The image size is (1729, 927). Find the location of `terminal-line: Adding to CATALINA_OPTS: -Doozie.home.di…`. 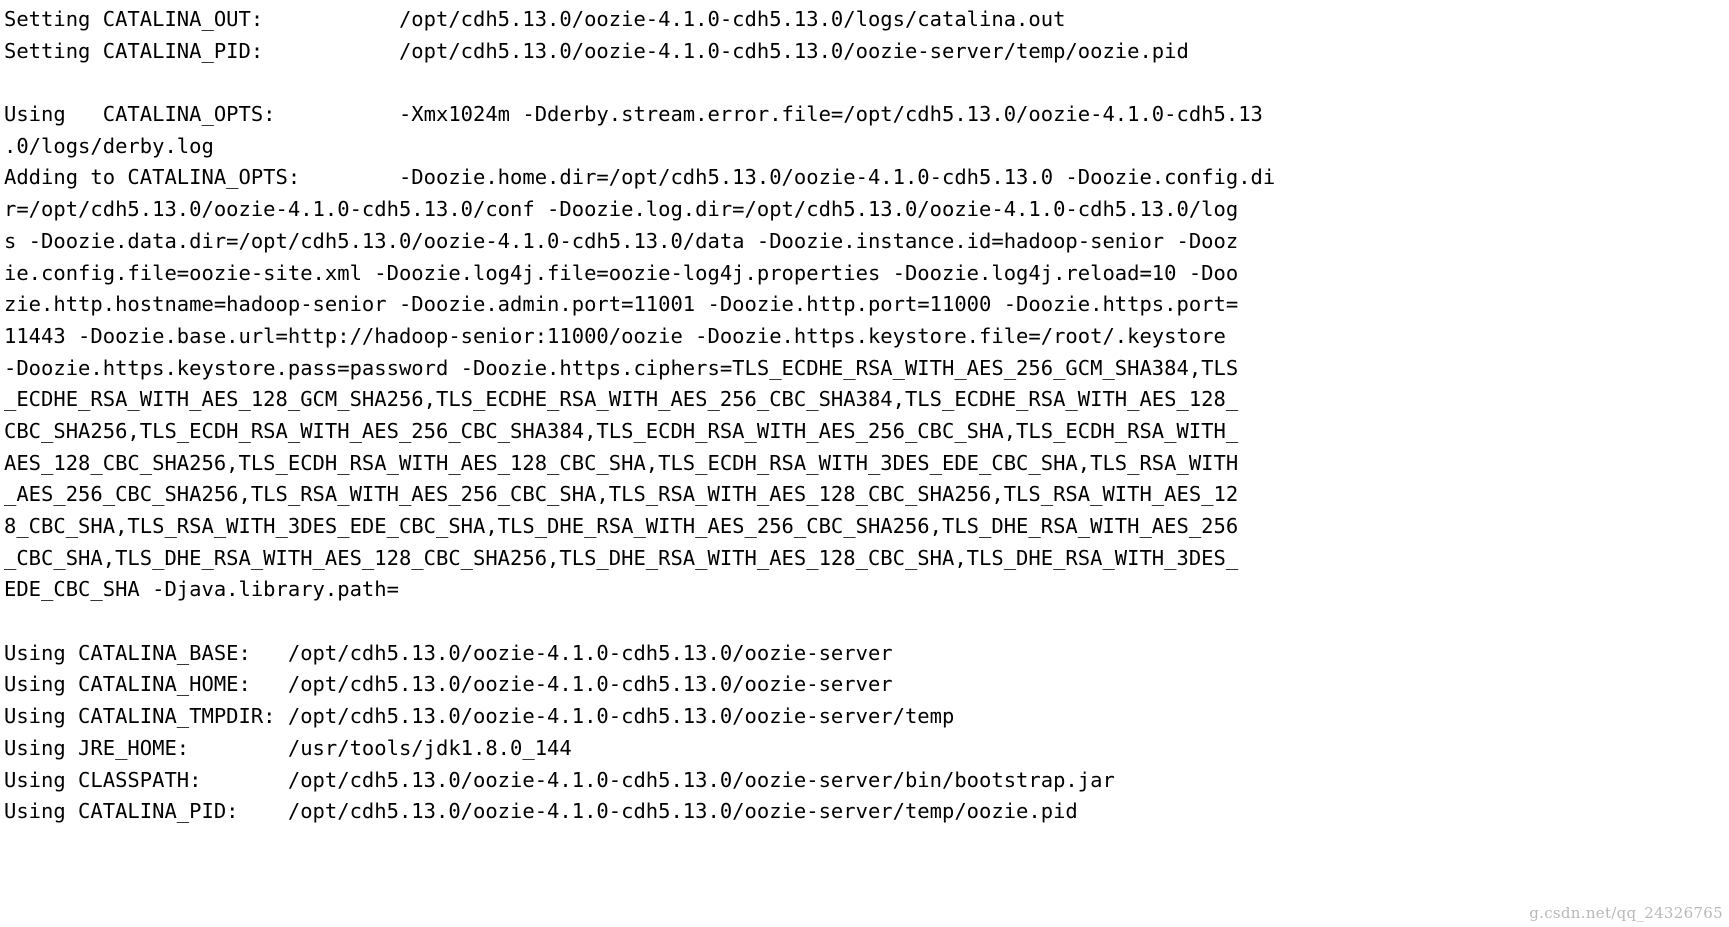

terminal-line: Adding to CATALINA_OPTS: -Doozie.home.di… is located at coordinates (640, 177).